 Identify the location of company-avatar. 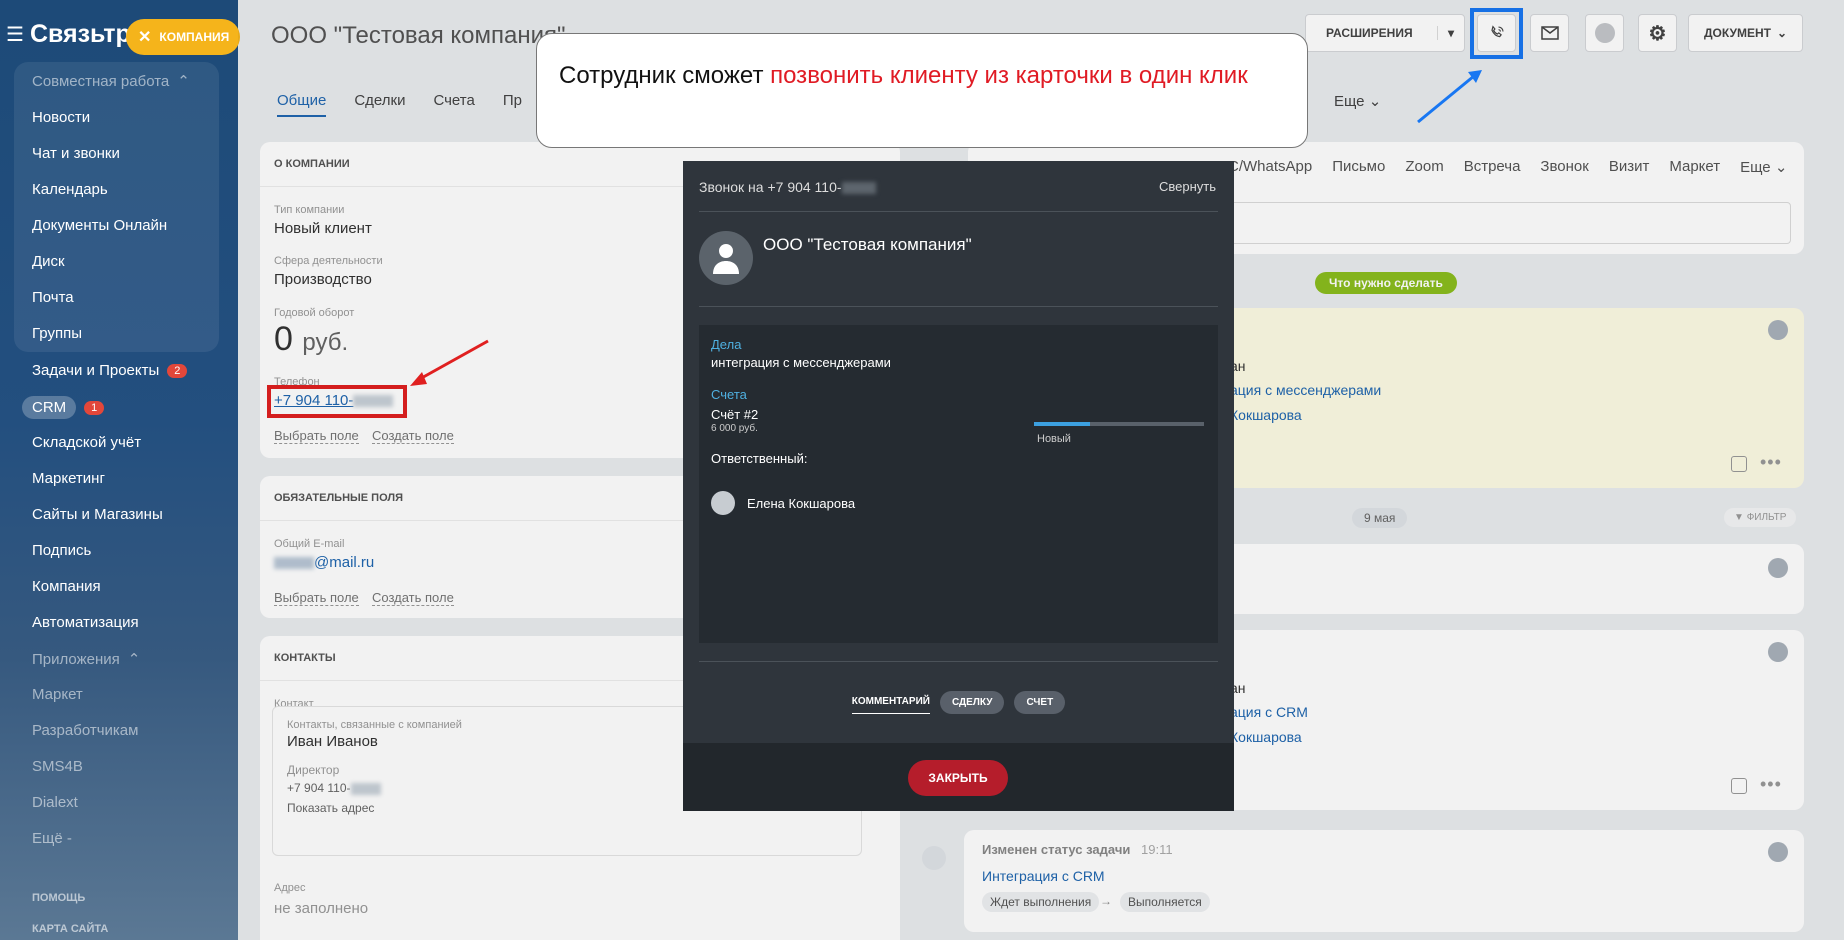
(726, 258).